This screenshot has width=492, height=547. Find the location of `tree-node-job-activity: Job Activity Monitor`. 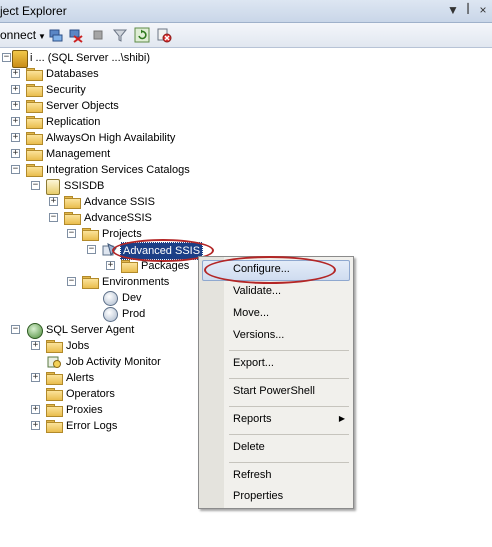

tree-node-job-activity: Job Activity Monitor is located at coordinates (100, 362).